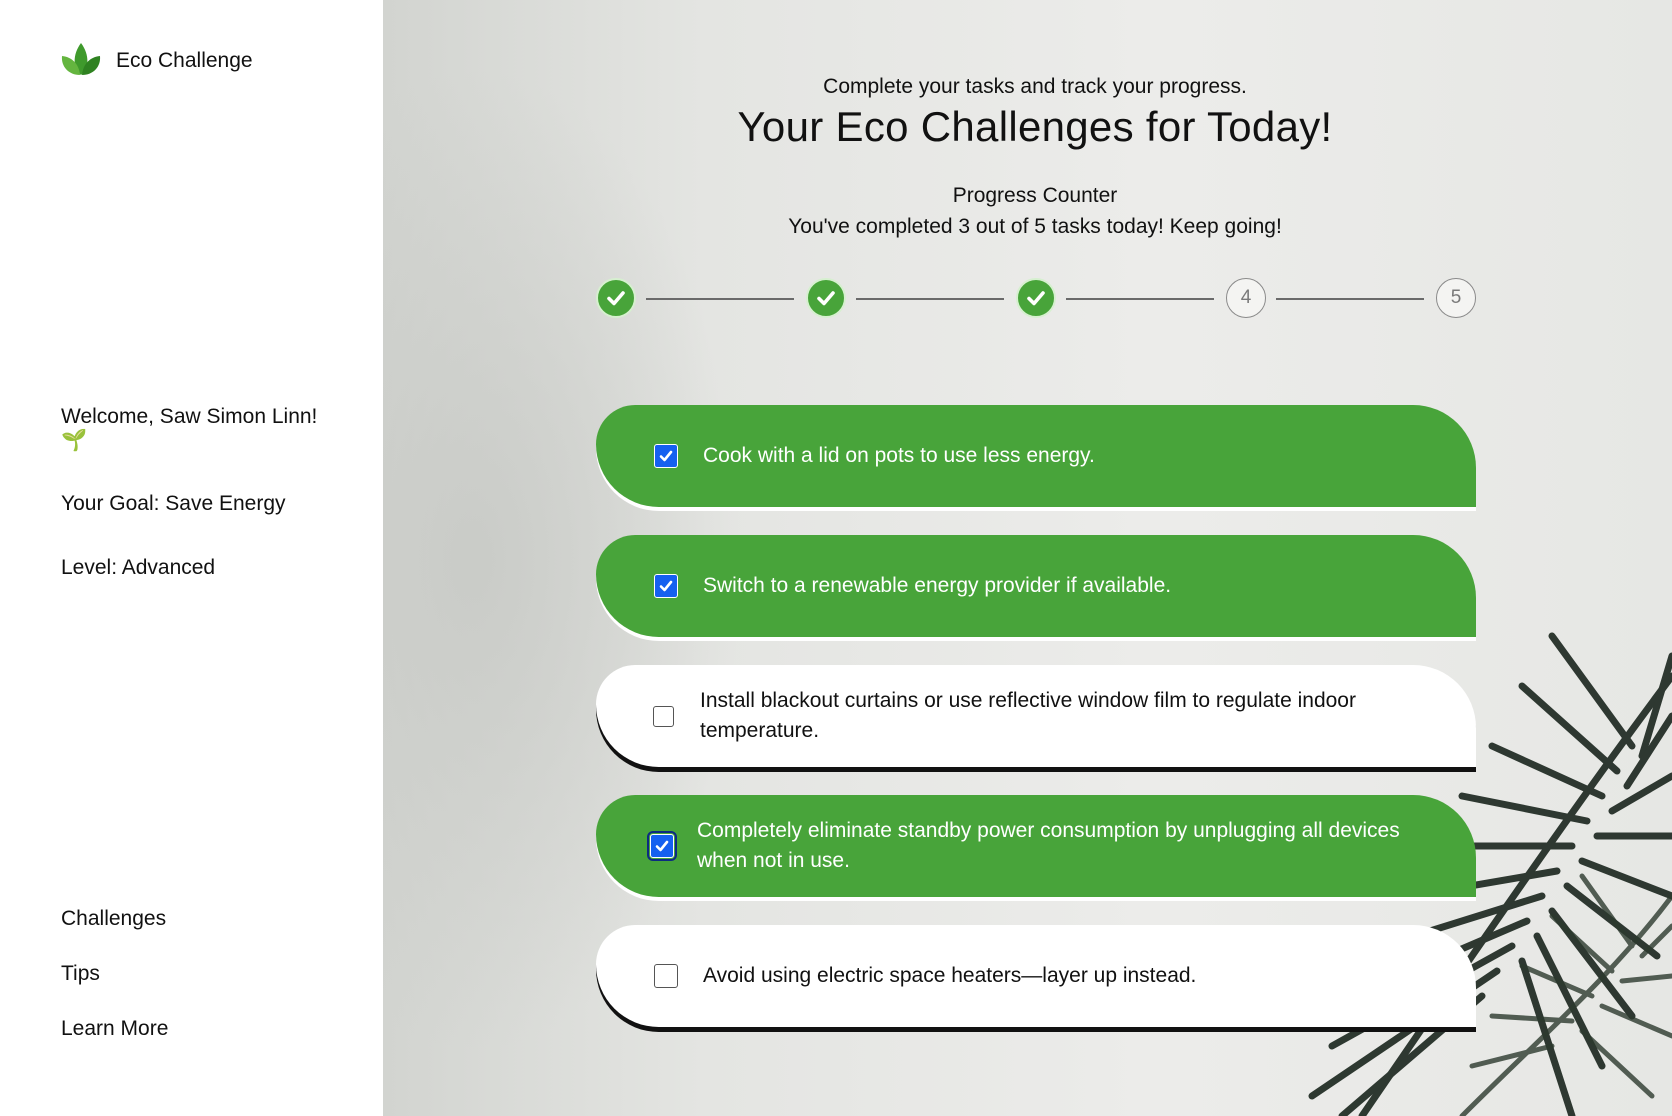  I want to click on progress-stepper: 4 5, so click(1038, 300).